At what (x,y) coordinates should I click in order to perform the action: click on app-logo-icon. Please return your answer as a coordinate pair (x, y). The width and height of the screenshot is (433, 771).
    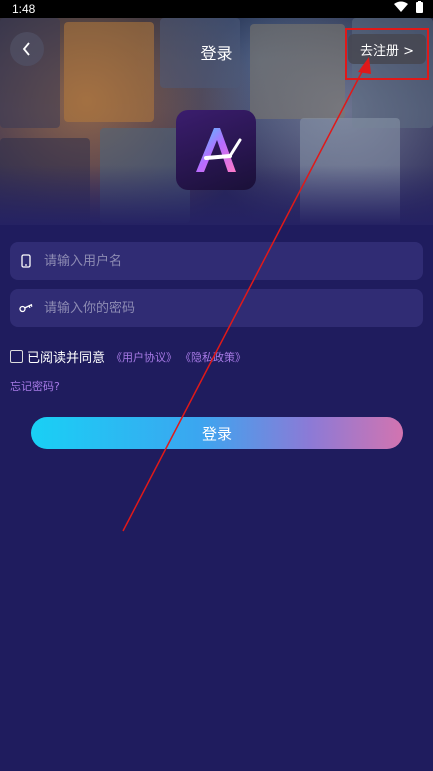
    Looking at the image, I should click on (219, 150).